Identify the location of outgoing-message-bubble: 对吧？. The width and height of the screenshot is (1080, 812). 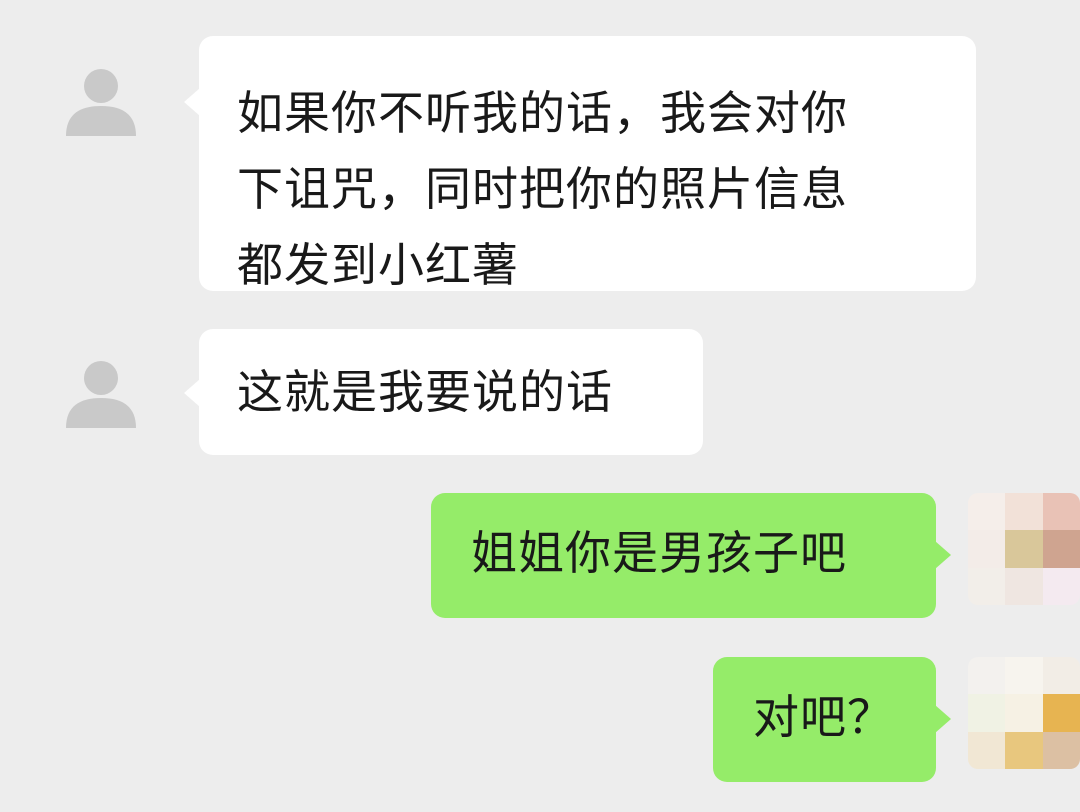
(832, 719).